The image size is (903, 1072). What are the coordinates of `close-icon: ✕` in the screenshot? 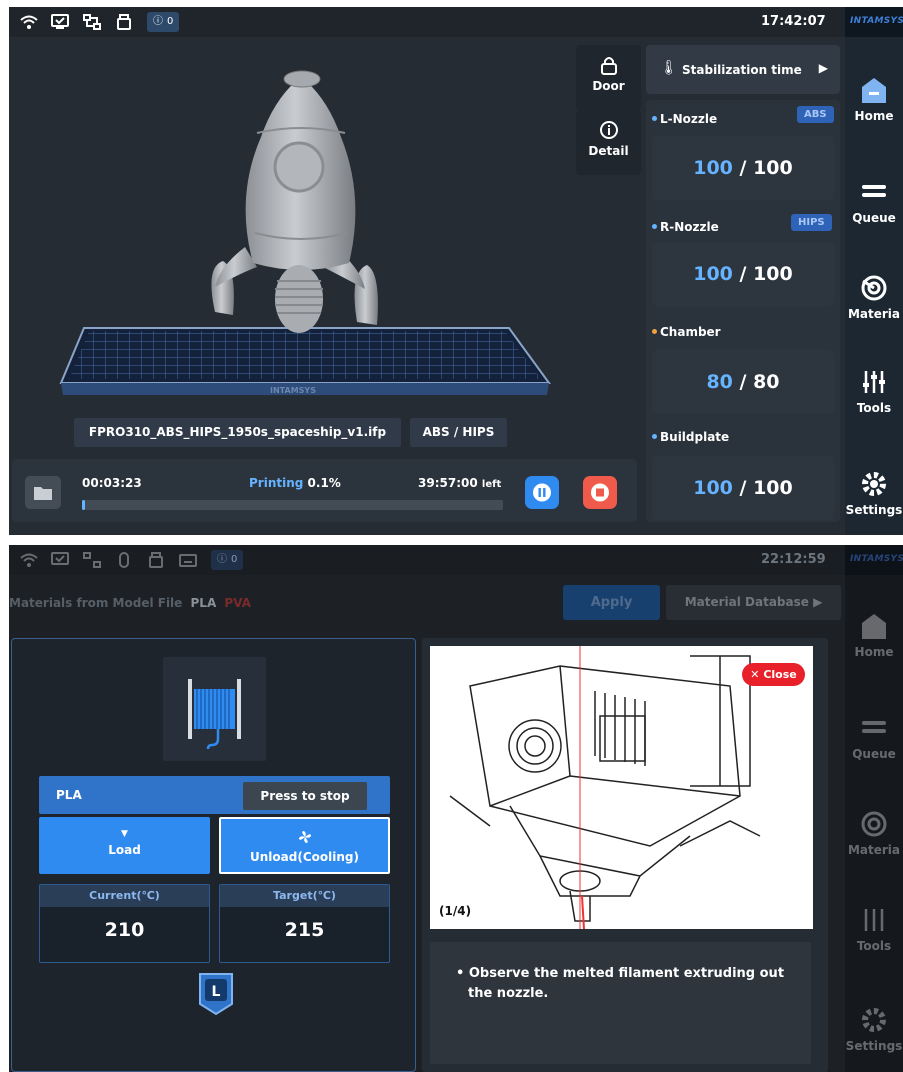 It's located at (755, 674).